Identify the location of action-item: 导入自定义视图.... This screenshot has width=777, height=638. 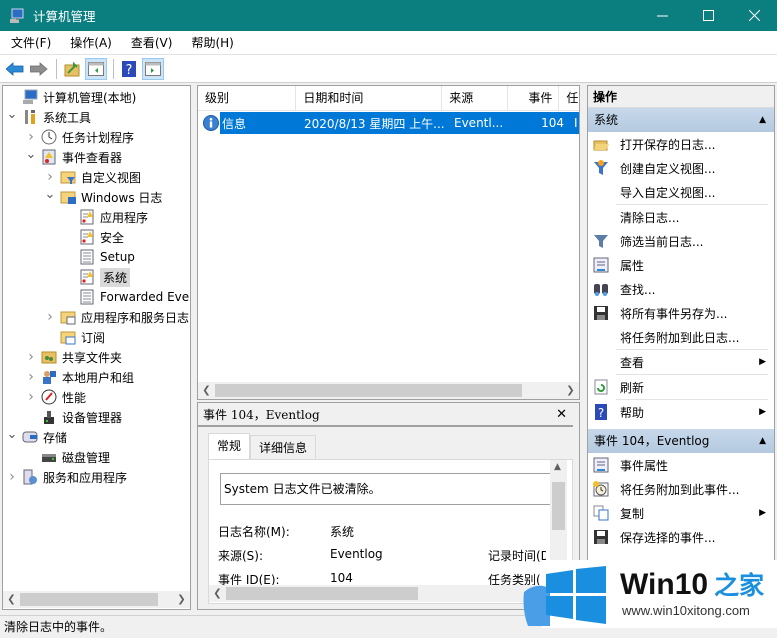
(681, 192).